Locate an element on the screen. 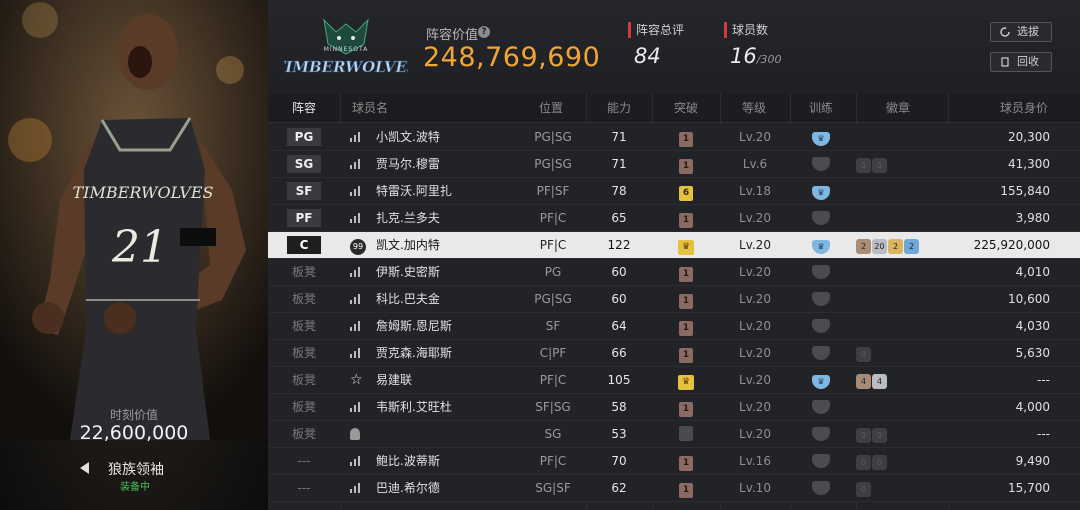 The height and width of the screenshot is (510, 1080). table-row: 板凳 伊斯.史密斯 PG 60 1 Lv.20 4,010 is located at coordinates (674, 272).